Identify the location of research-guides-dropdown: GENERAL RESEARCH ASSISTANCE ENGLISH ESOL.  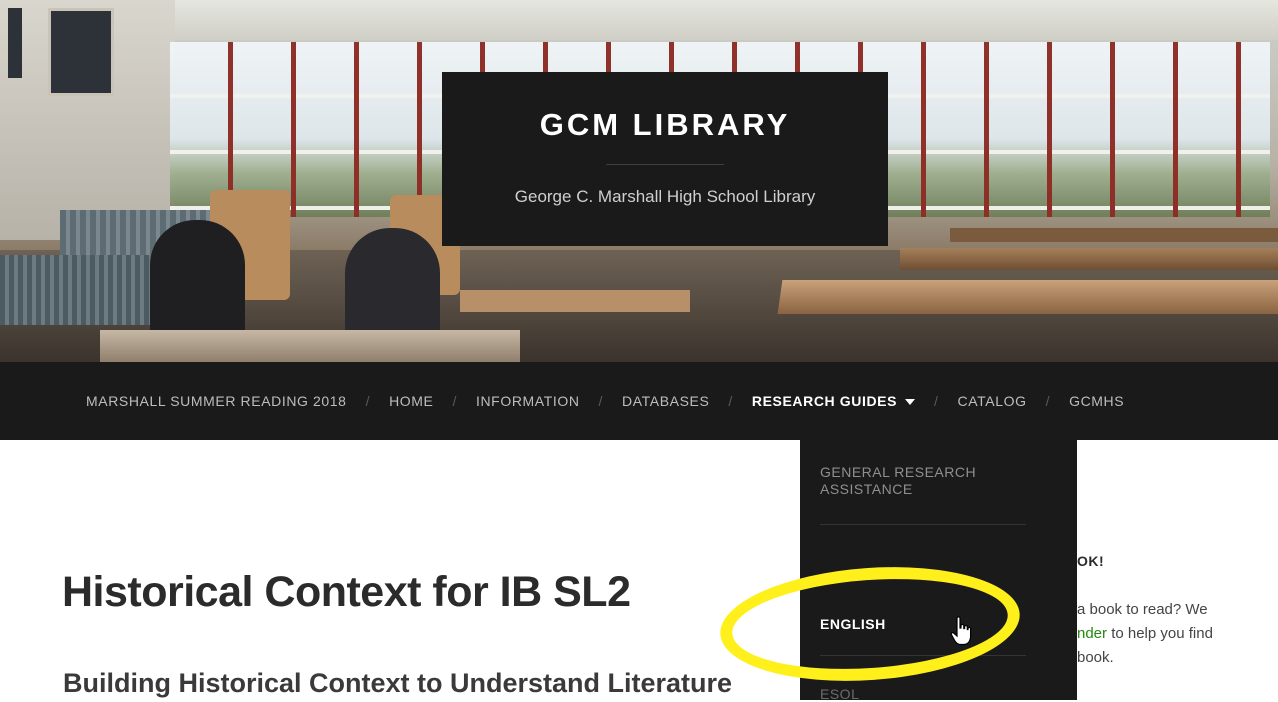
(938, 571).